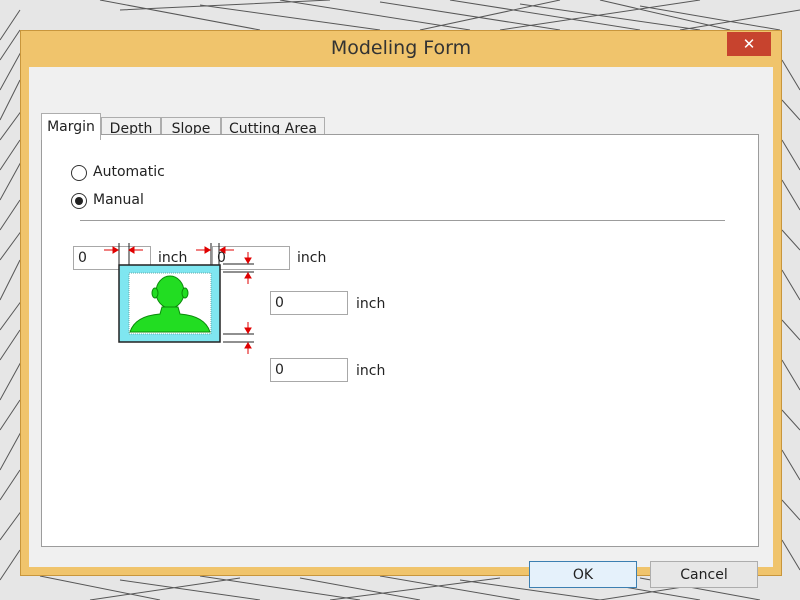 This screenshot has height=600, width=800. I want to click on tab-margin-label: Margin, so click(71, 127).